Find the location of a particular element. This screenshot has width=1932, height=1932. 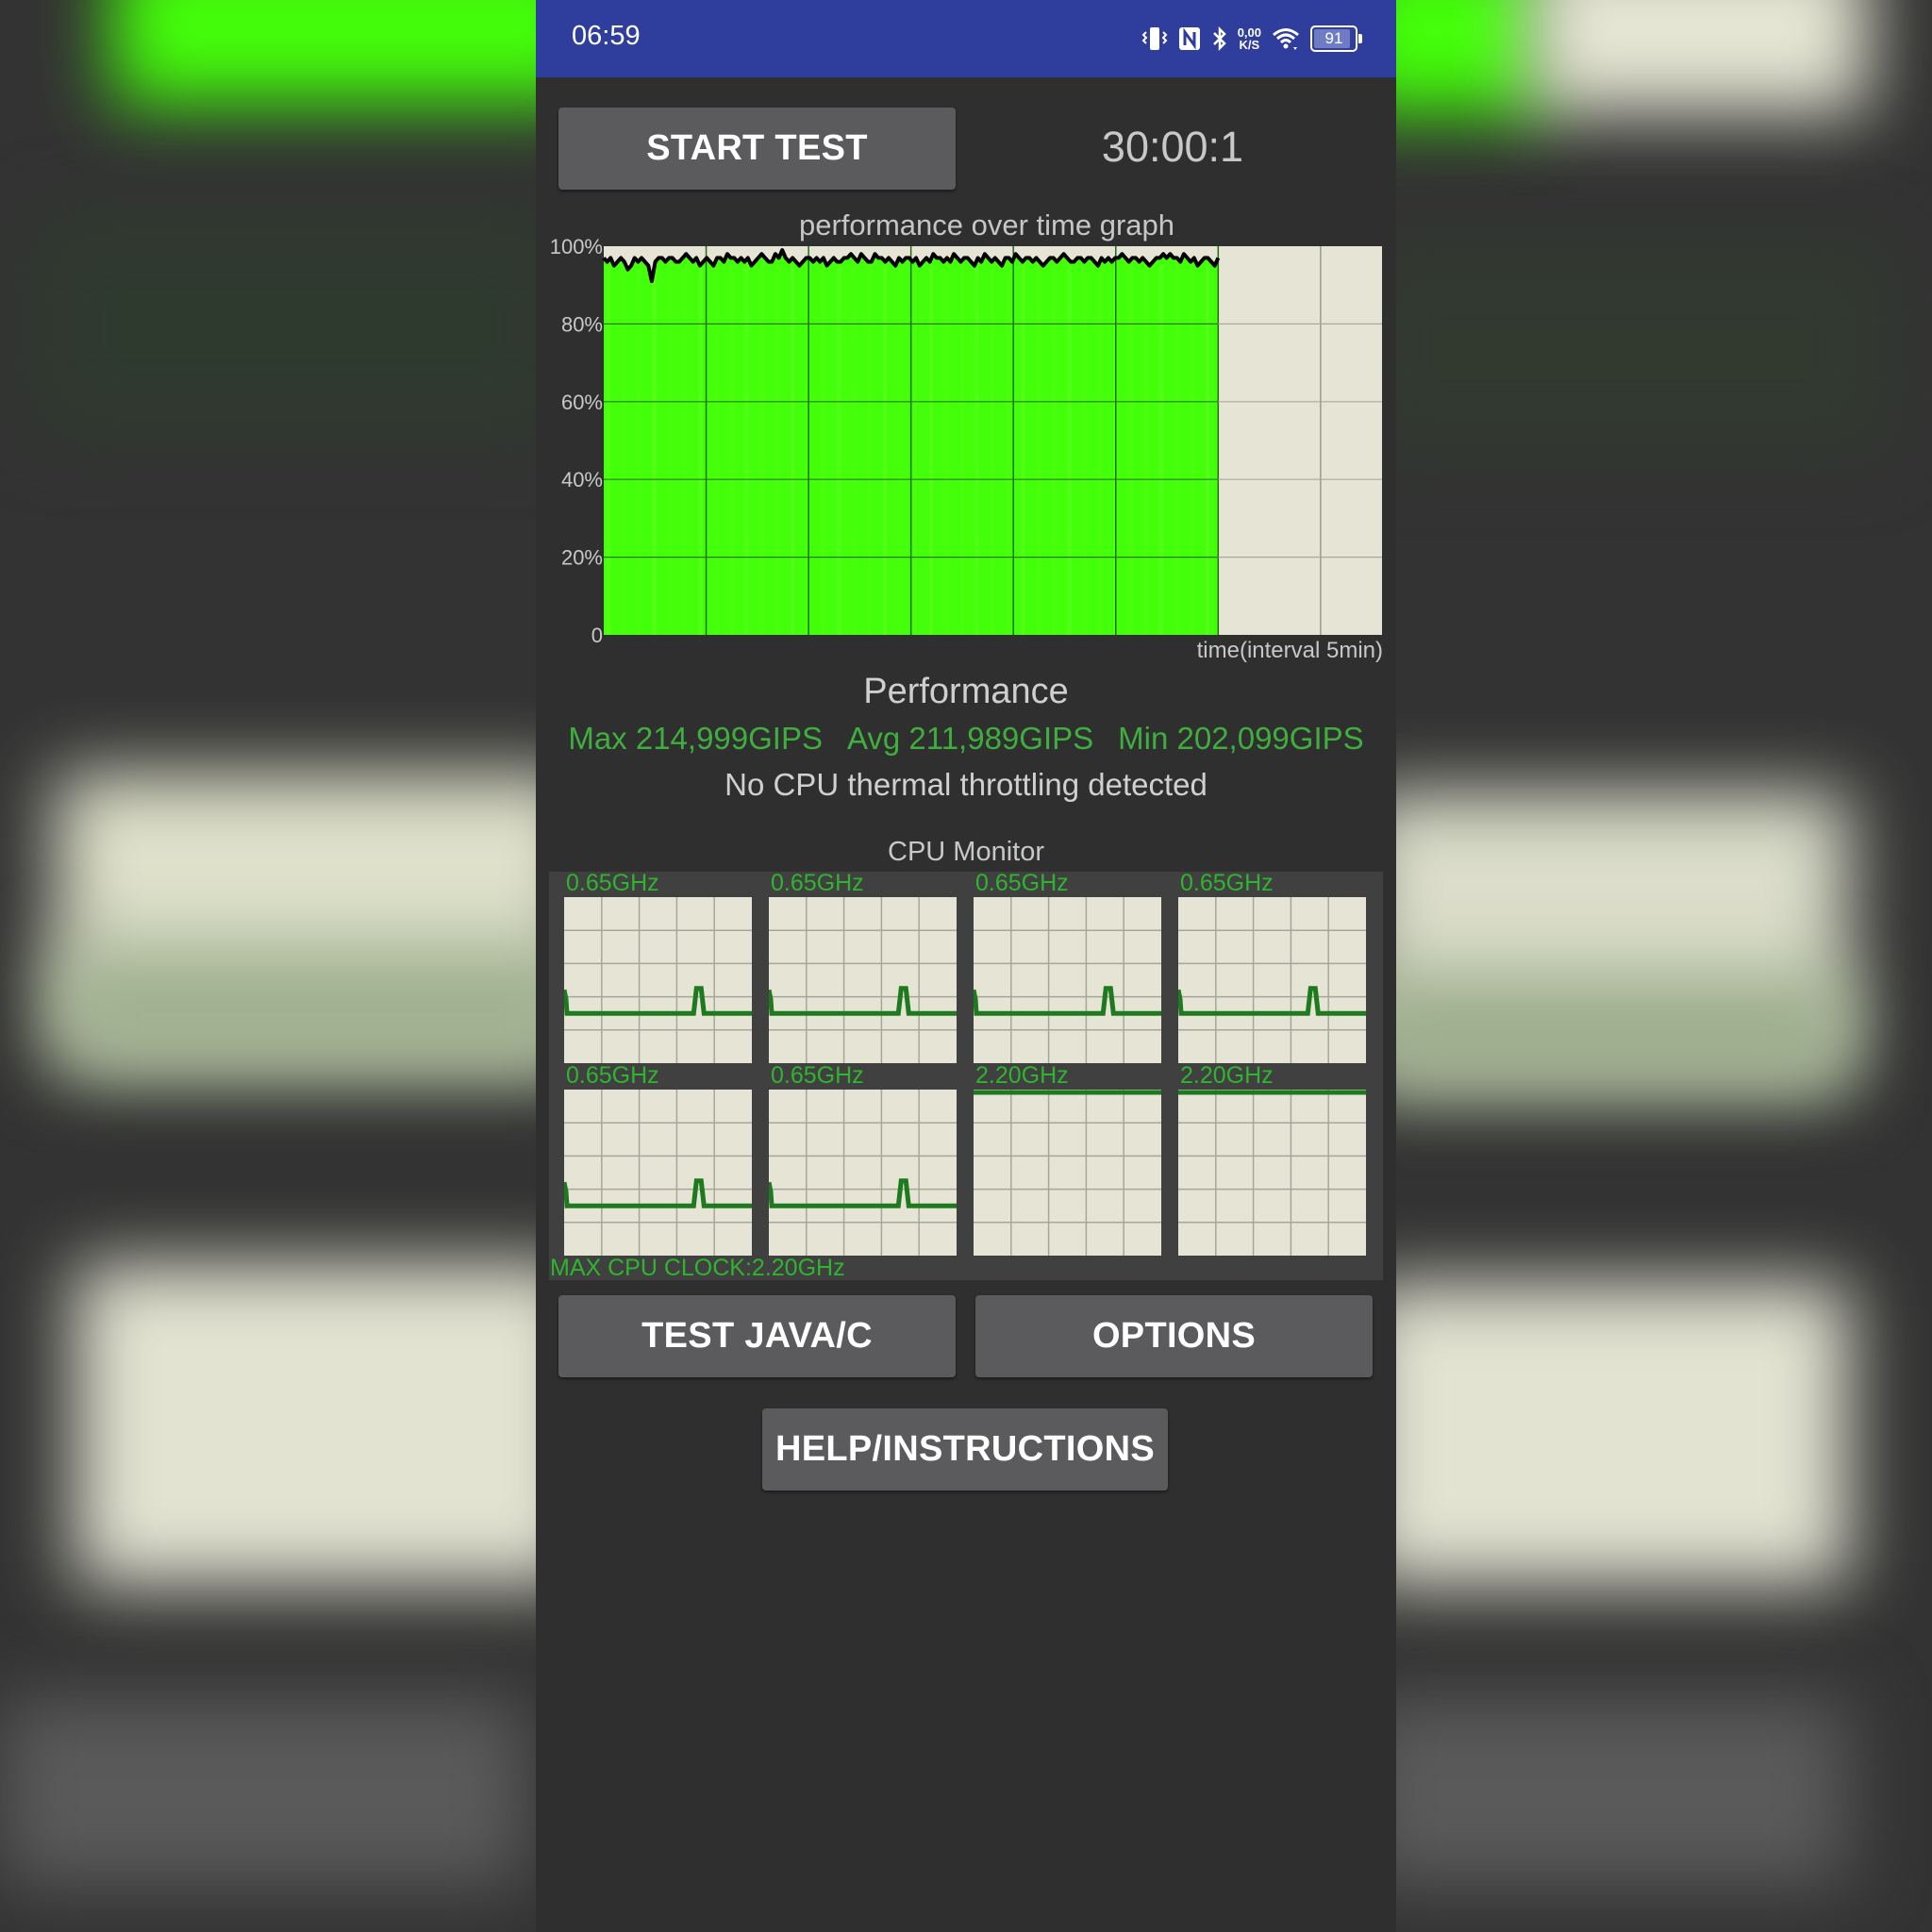

y-tick-label: 40% is located at coordinates (582, 480).